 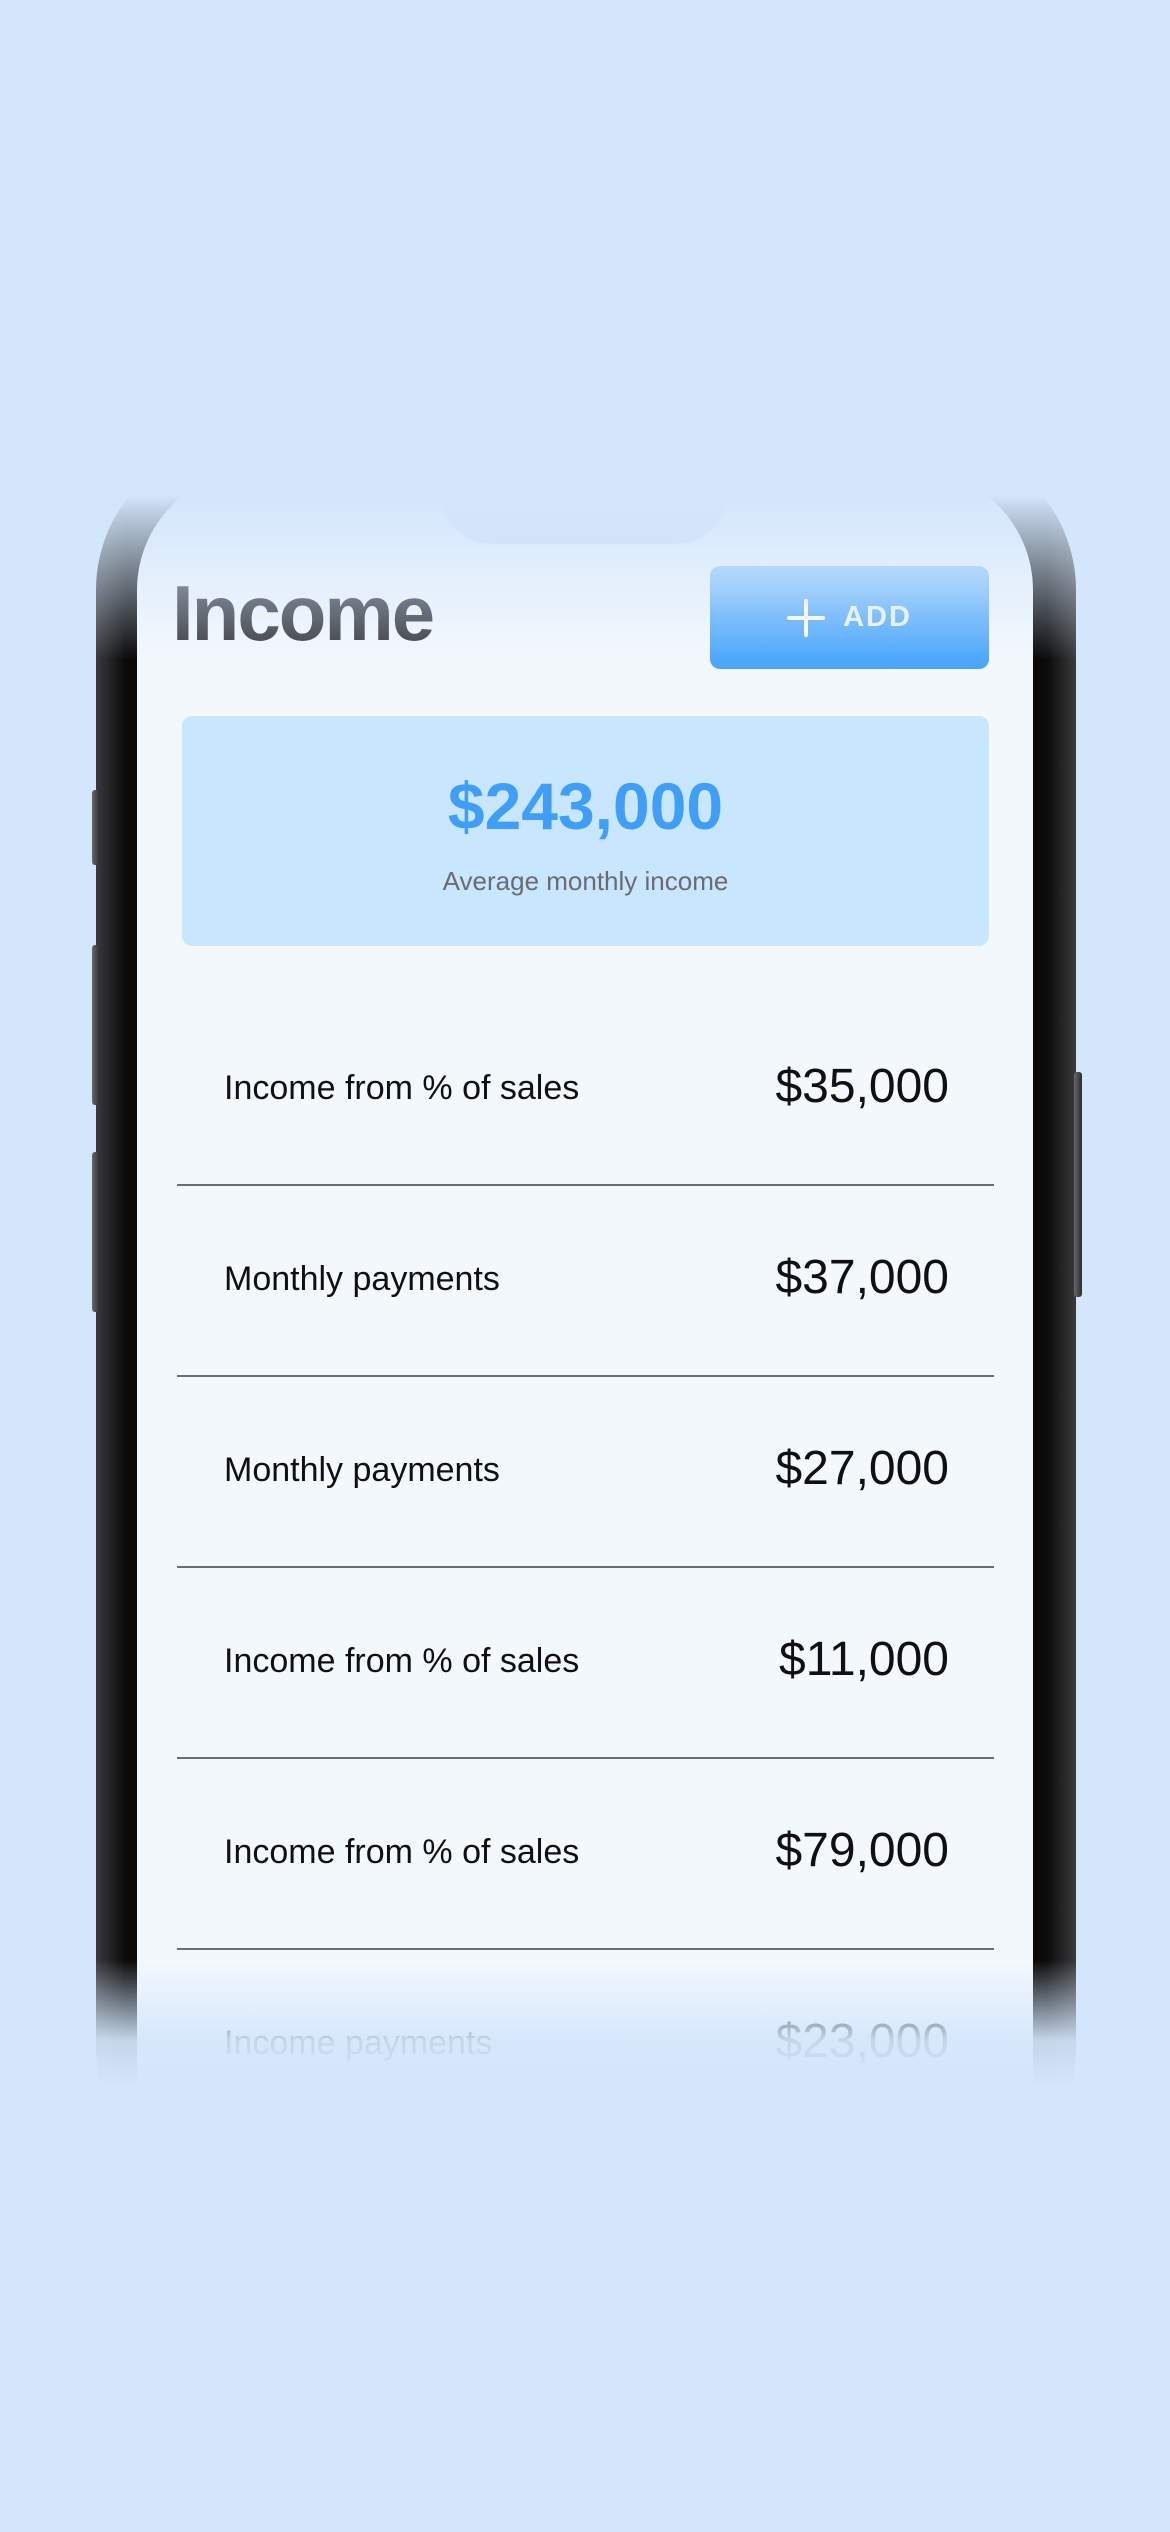 What do you see at coordinates (864, 1659) in the screenshot?
I see `item-amount: $11,000` at bounding box center [864, 1659].